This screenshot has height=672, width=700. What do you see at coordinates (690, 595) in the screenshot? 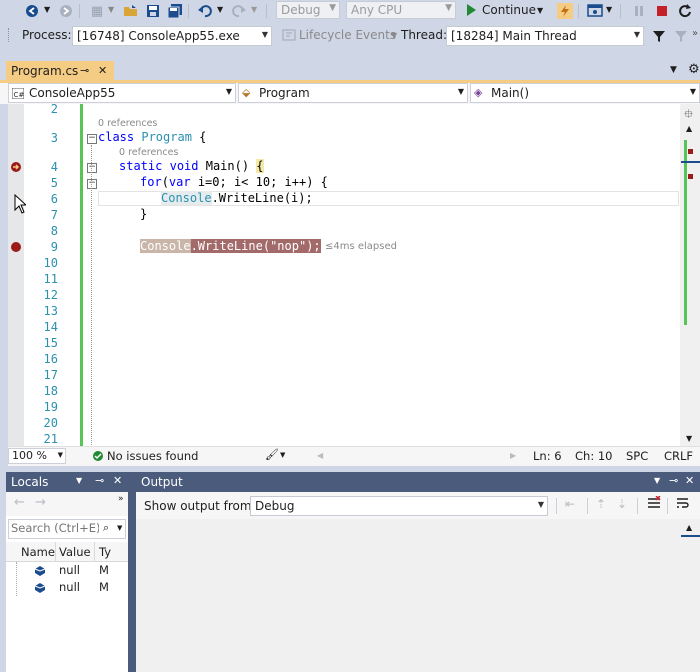
I see `output-vertical-scrollbar: ▲` at bounding box center [690, 595].